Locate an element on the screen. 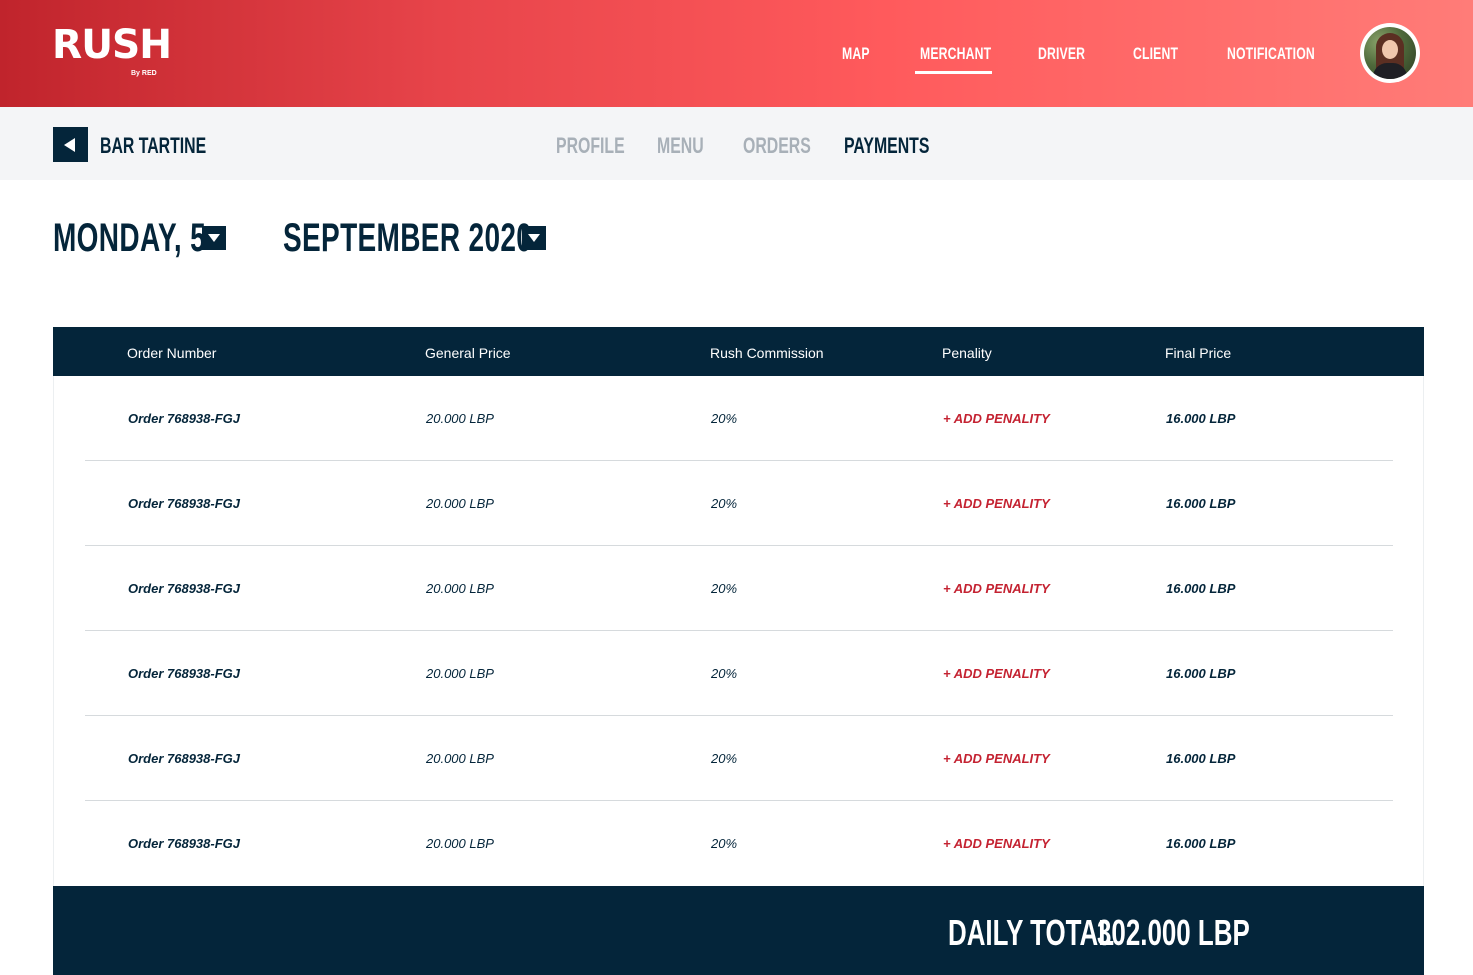  day-dropdown-button is located at coordinates (214, 238).